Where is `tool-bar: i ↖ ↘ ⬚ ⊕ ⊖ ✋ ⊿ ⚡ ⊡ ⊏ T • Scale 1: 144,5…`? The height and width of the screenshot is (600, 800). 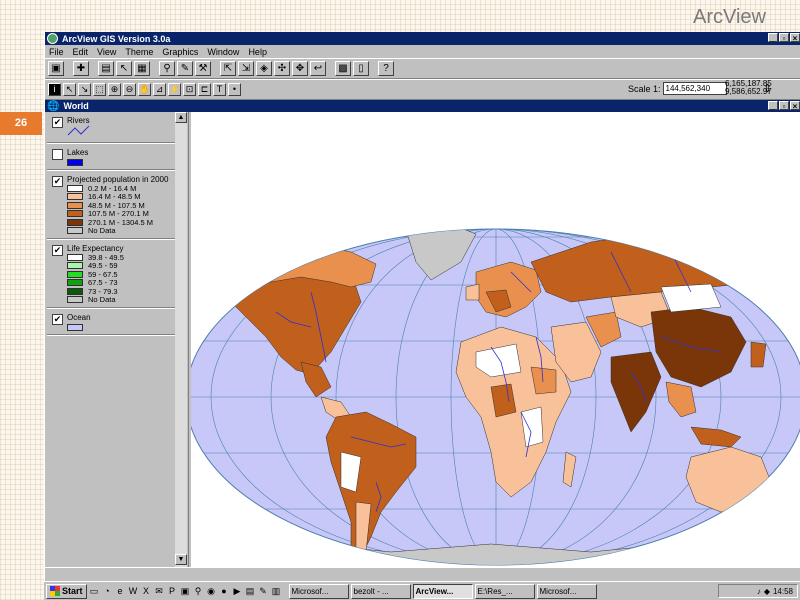
tool-bar: i ↖ ↘ ⬚ ⊕ ⊖ ✋ ⊿ ⚡ ⊡ ⊏ T • Scale 1: 144,5… is located at coordinates (422, 89).